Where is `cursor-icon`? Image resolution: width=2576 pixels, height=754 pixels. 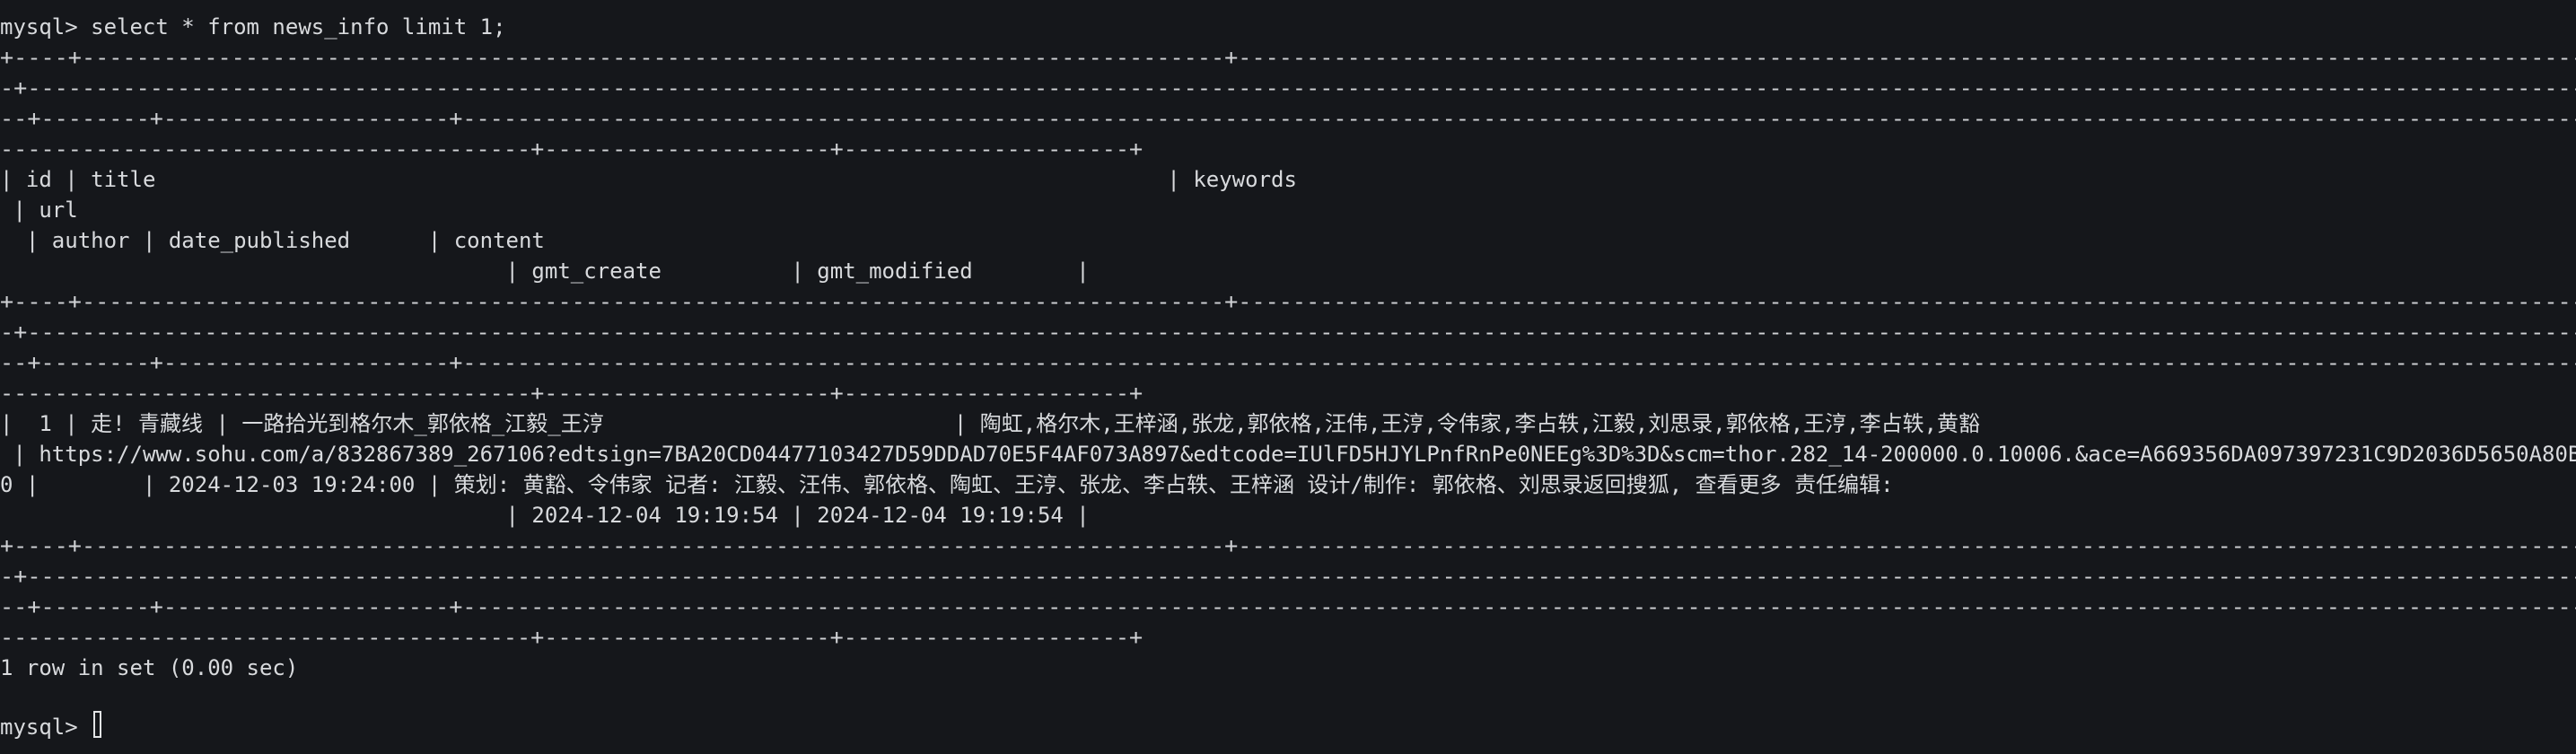
cursor-icon is located at coordinates (97, 724).